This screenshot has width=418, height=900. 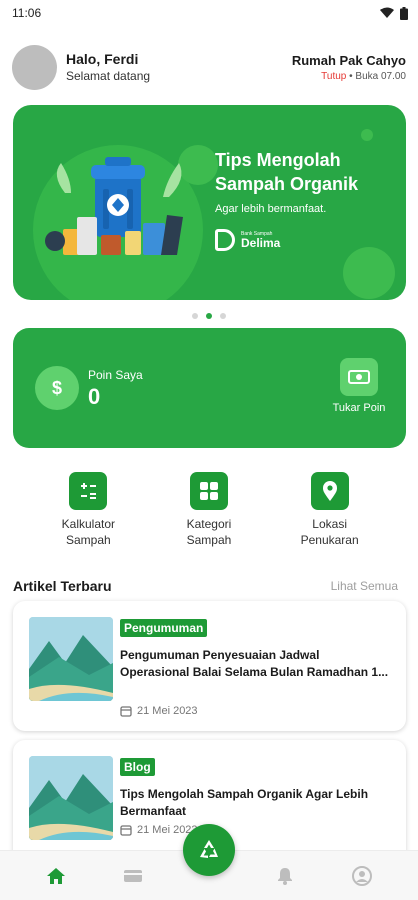 I want to click on store-name: Rumah Pak Cahyo, so click(x=348, y=60).